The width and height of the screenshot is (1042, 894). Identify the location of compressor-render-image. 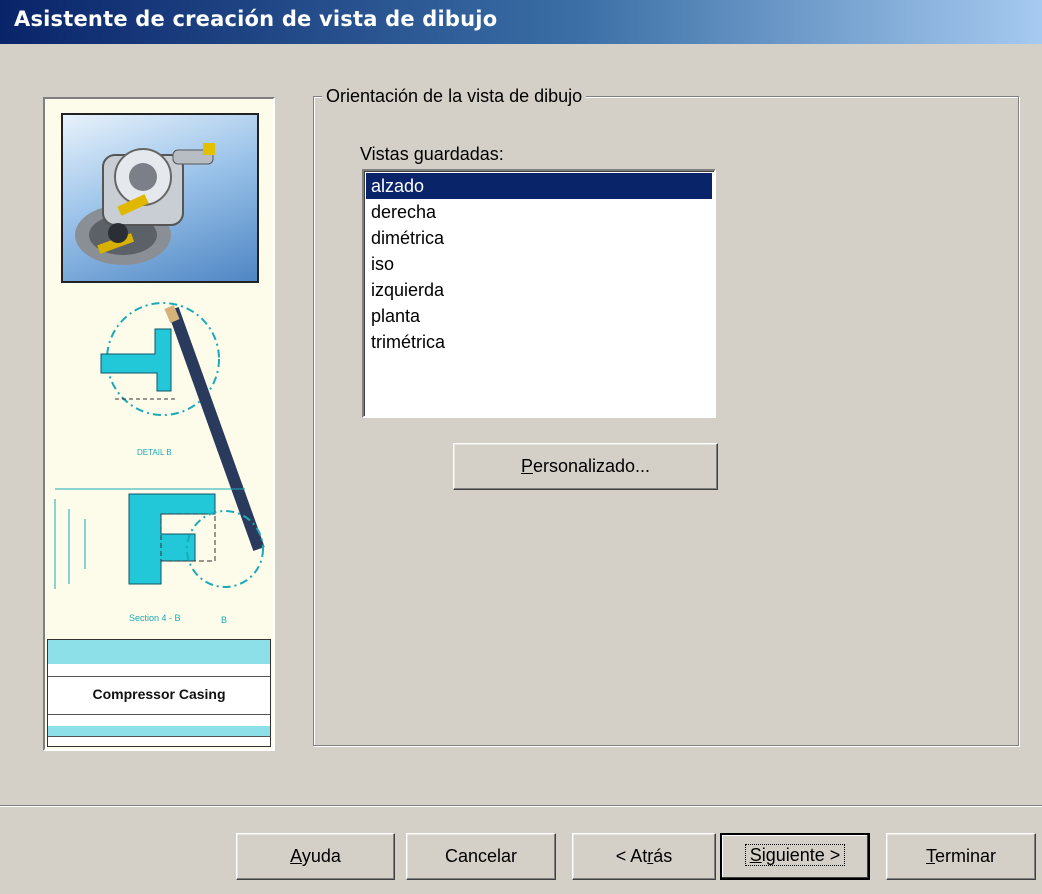
(160, 198).